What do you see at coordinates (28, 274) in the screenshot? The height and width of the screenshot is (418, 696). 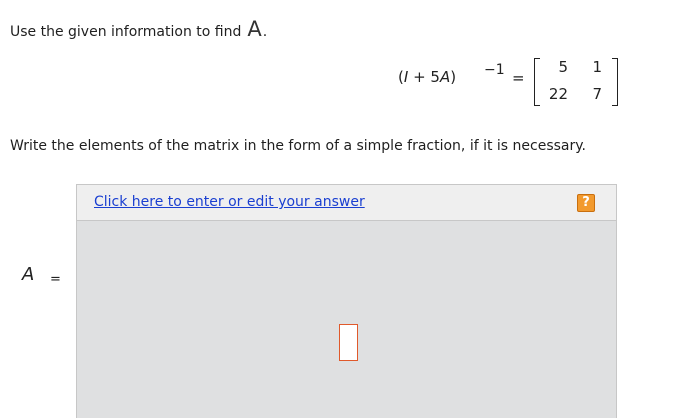 I see `answer-variable-label: A` at bounding box center [28, 274].